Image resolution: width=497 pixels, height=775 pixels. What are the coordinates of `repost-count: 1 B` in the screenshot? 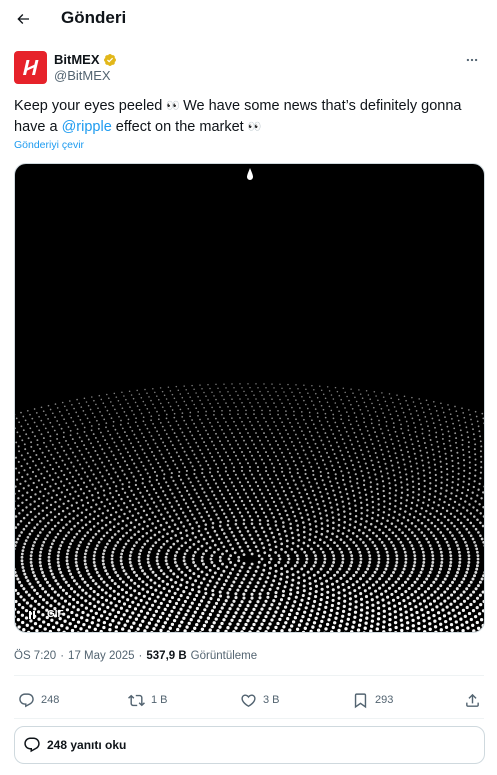 It's located at (159, 700).